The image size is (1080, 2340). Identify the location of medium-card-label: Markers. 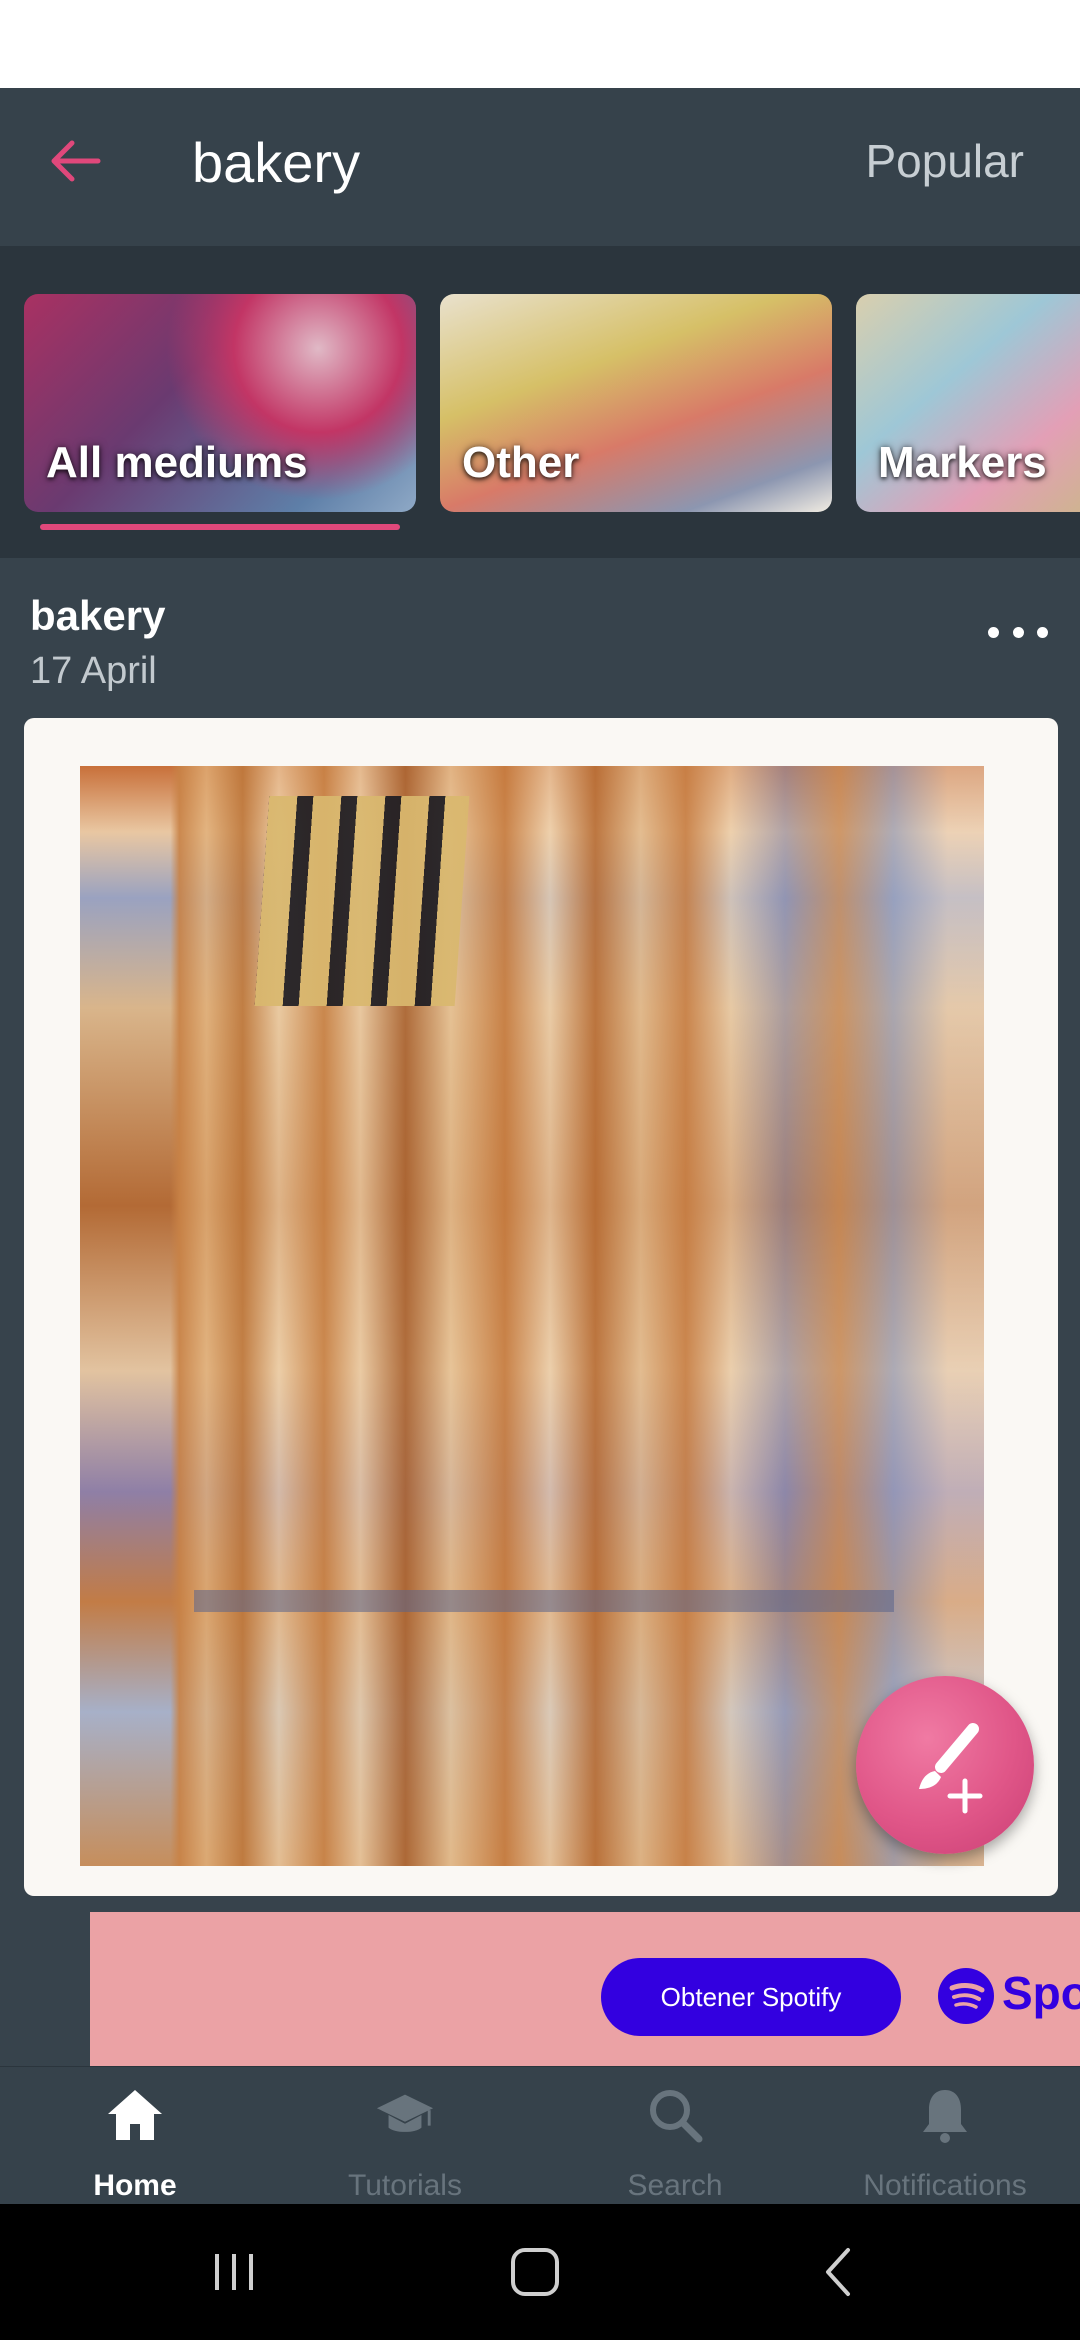
(962, 462).